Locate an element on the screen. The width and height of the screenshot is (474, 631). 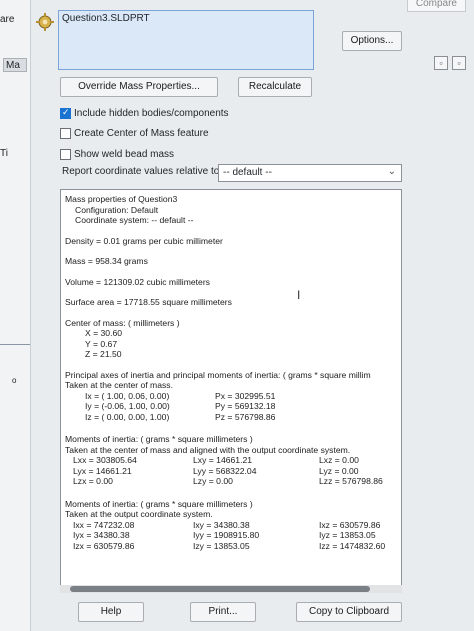
create-com-checkbox-row: Create Center of Mass feature is located at coordinates (134, 133).